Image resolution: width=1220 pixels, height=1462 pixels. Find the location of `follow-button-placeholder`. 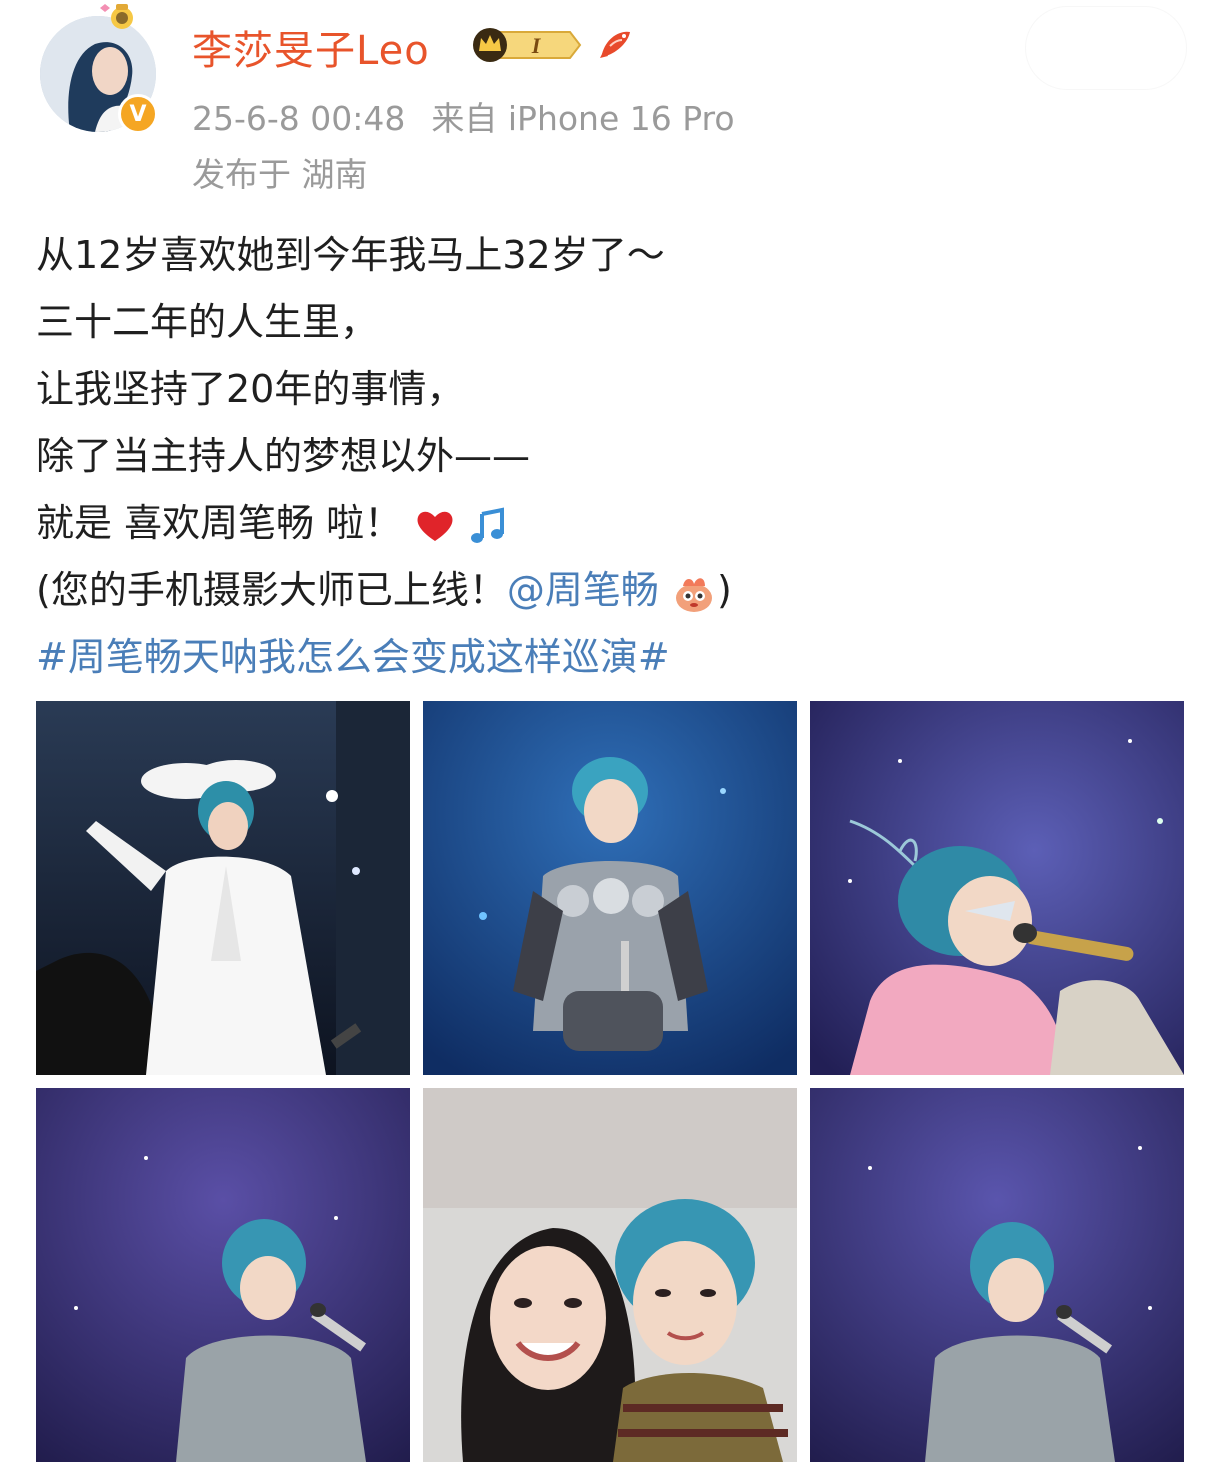

follow-button-placeholder is located at coordinates (1106, 48).